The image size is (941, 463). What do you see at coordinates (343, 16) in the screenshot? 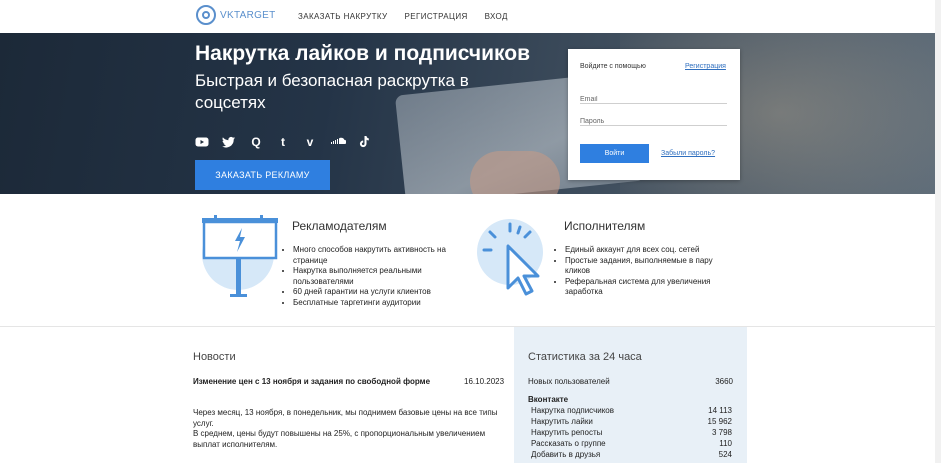
I see `nav-order: ЗАКАЗАТЬ НАКРУТКУ` at bounding box center [343, 16].